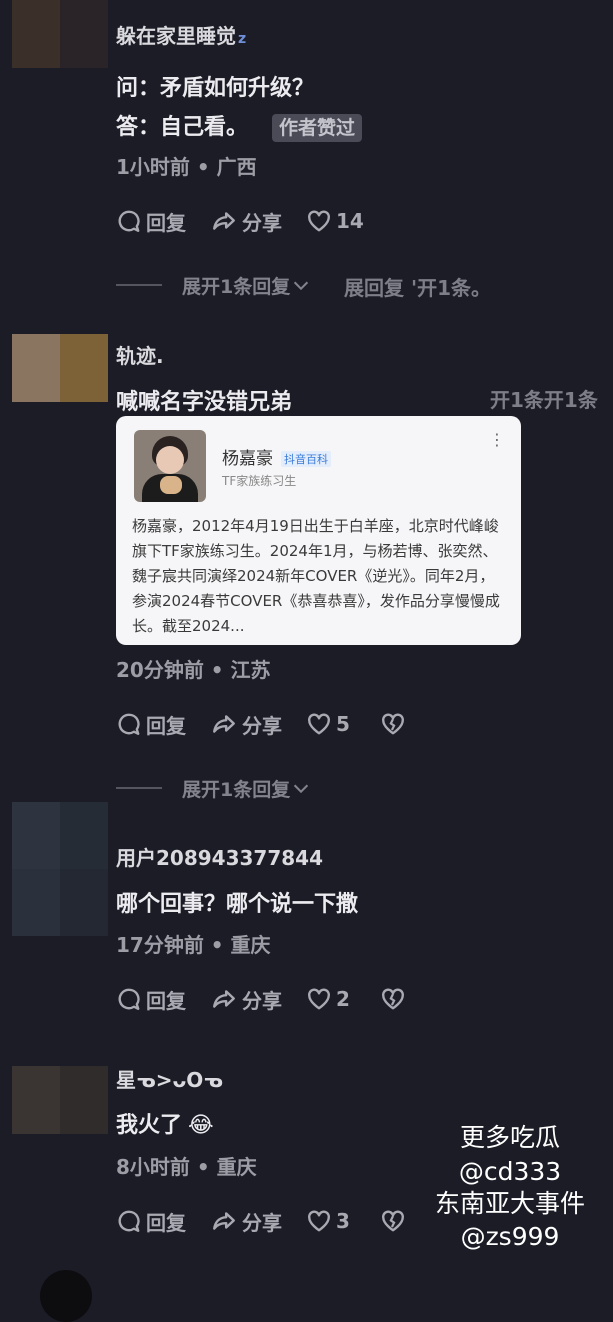 This screenshot has height=1322, width=613. I want to click on watermark-line: 更多吃瓜, so click(509, 1137).